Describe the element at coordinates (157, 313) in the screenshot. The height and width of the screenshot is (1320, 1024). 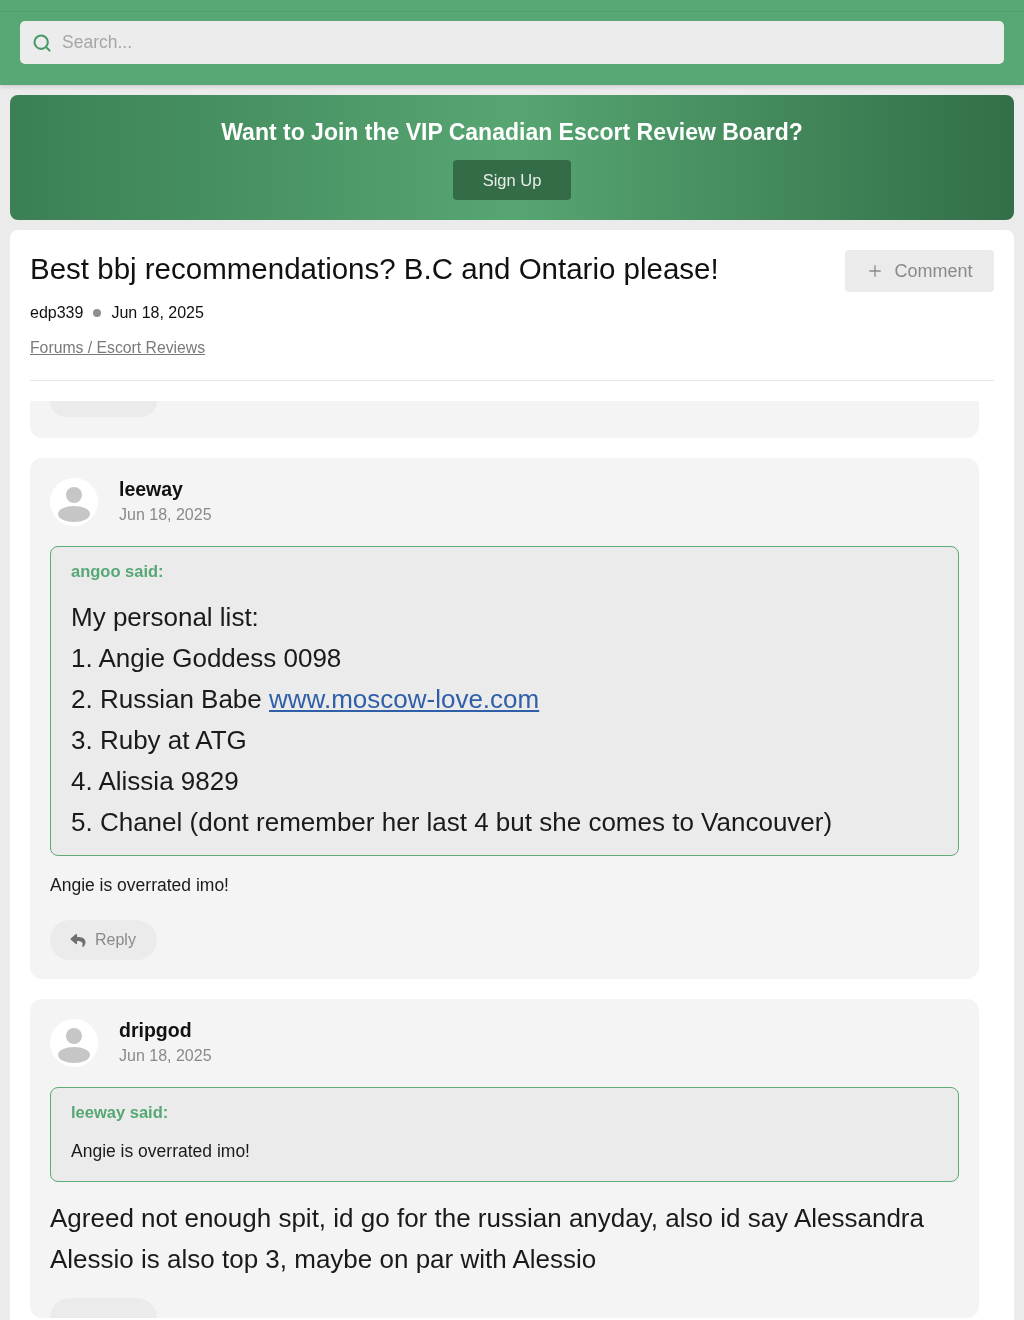
I see `thread-date: Jun 18, 2025` at that location.